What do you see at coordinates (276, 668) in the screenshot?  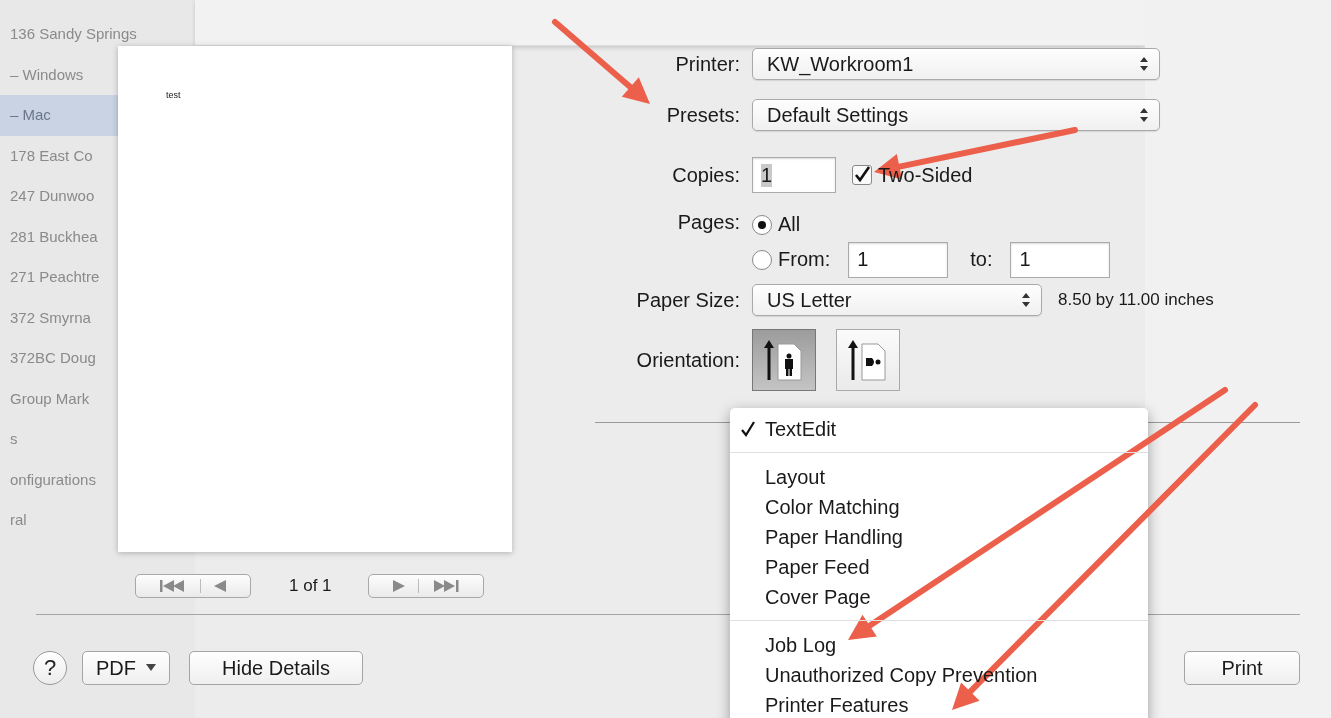 I see `hide-details-button: Hide Details` at bounding box center [276, 668].